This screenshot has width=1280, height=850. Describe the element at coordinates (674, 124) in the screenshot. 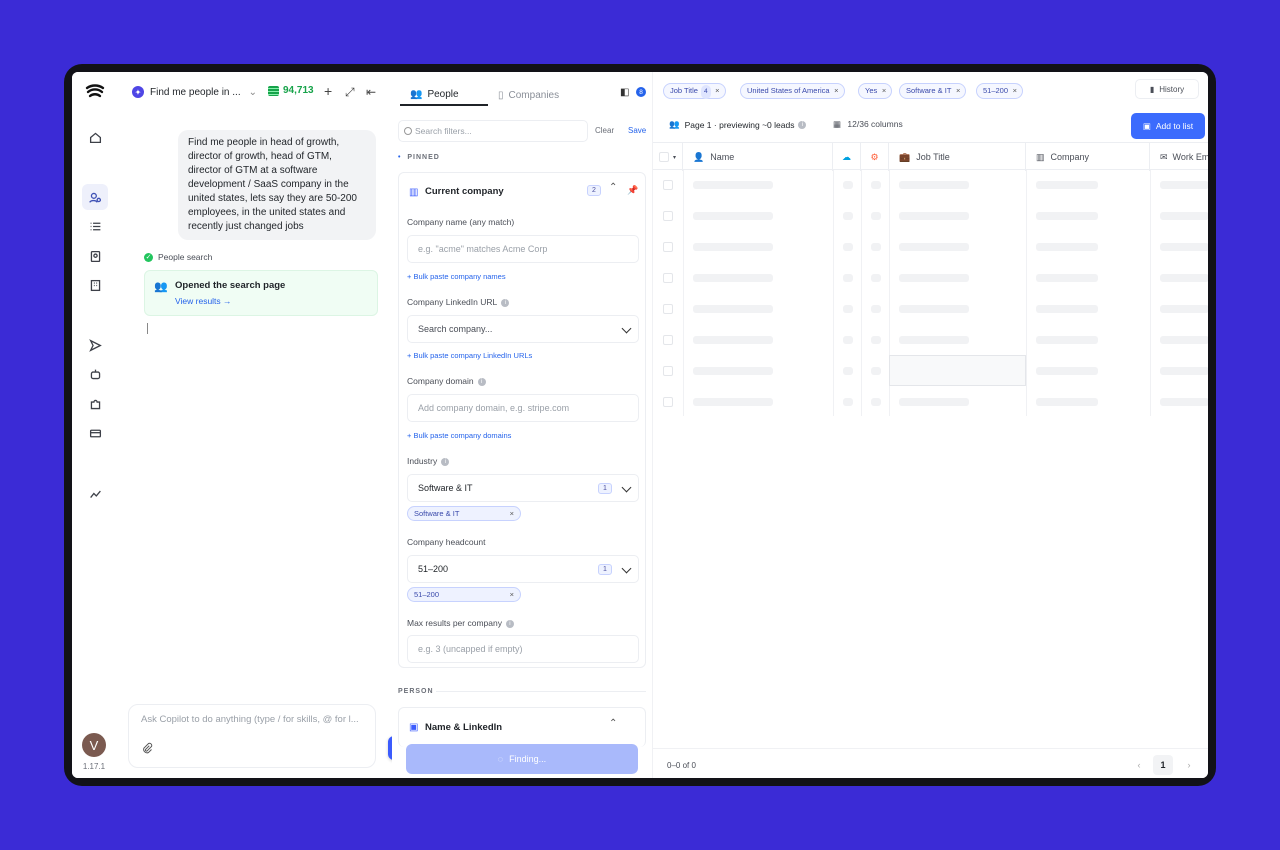

I see `people-icon: 👥` at that location.